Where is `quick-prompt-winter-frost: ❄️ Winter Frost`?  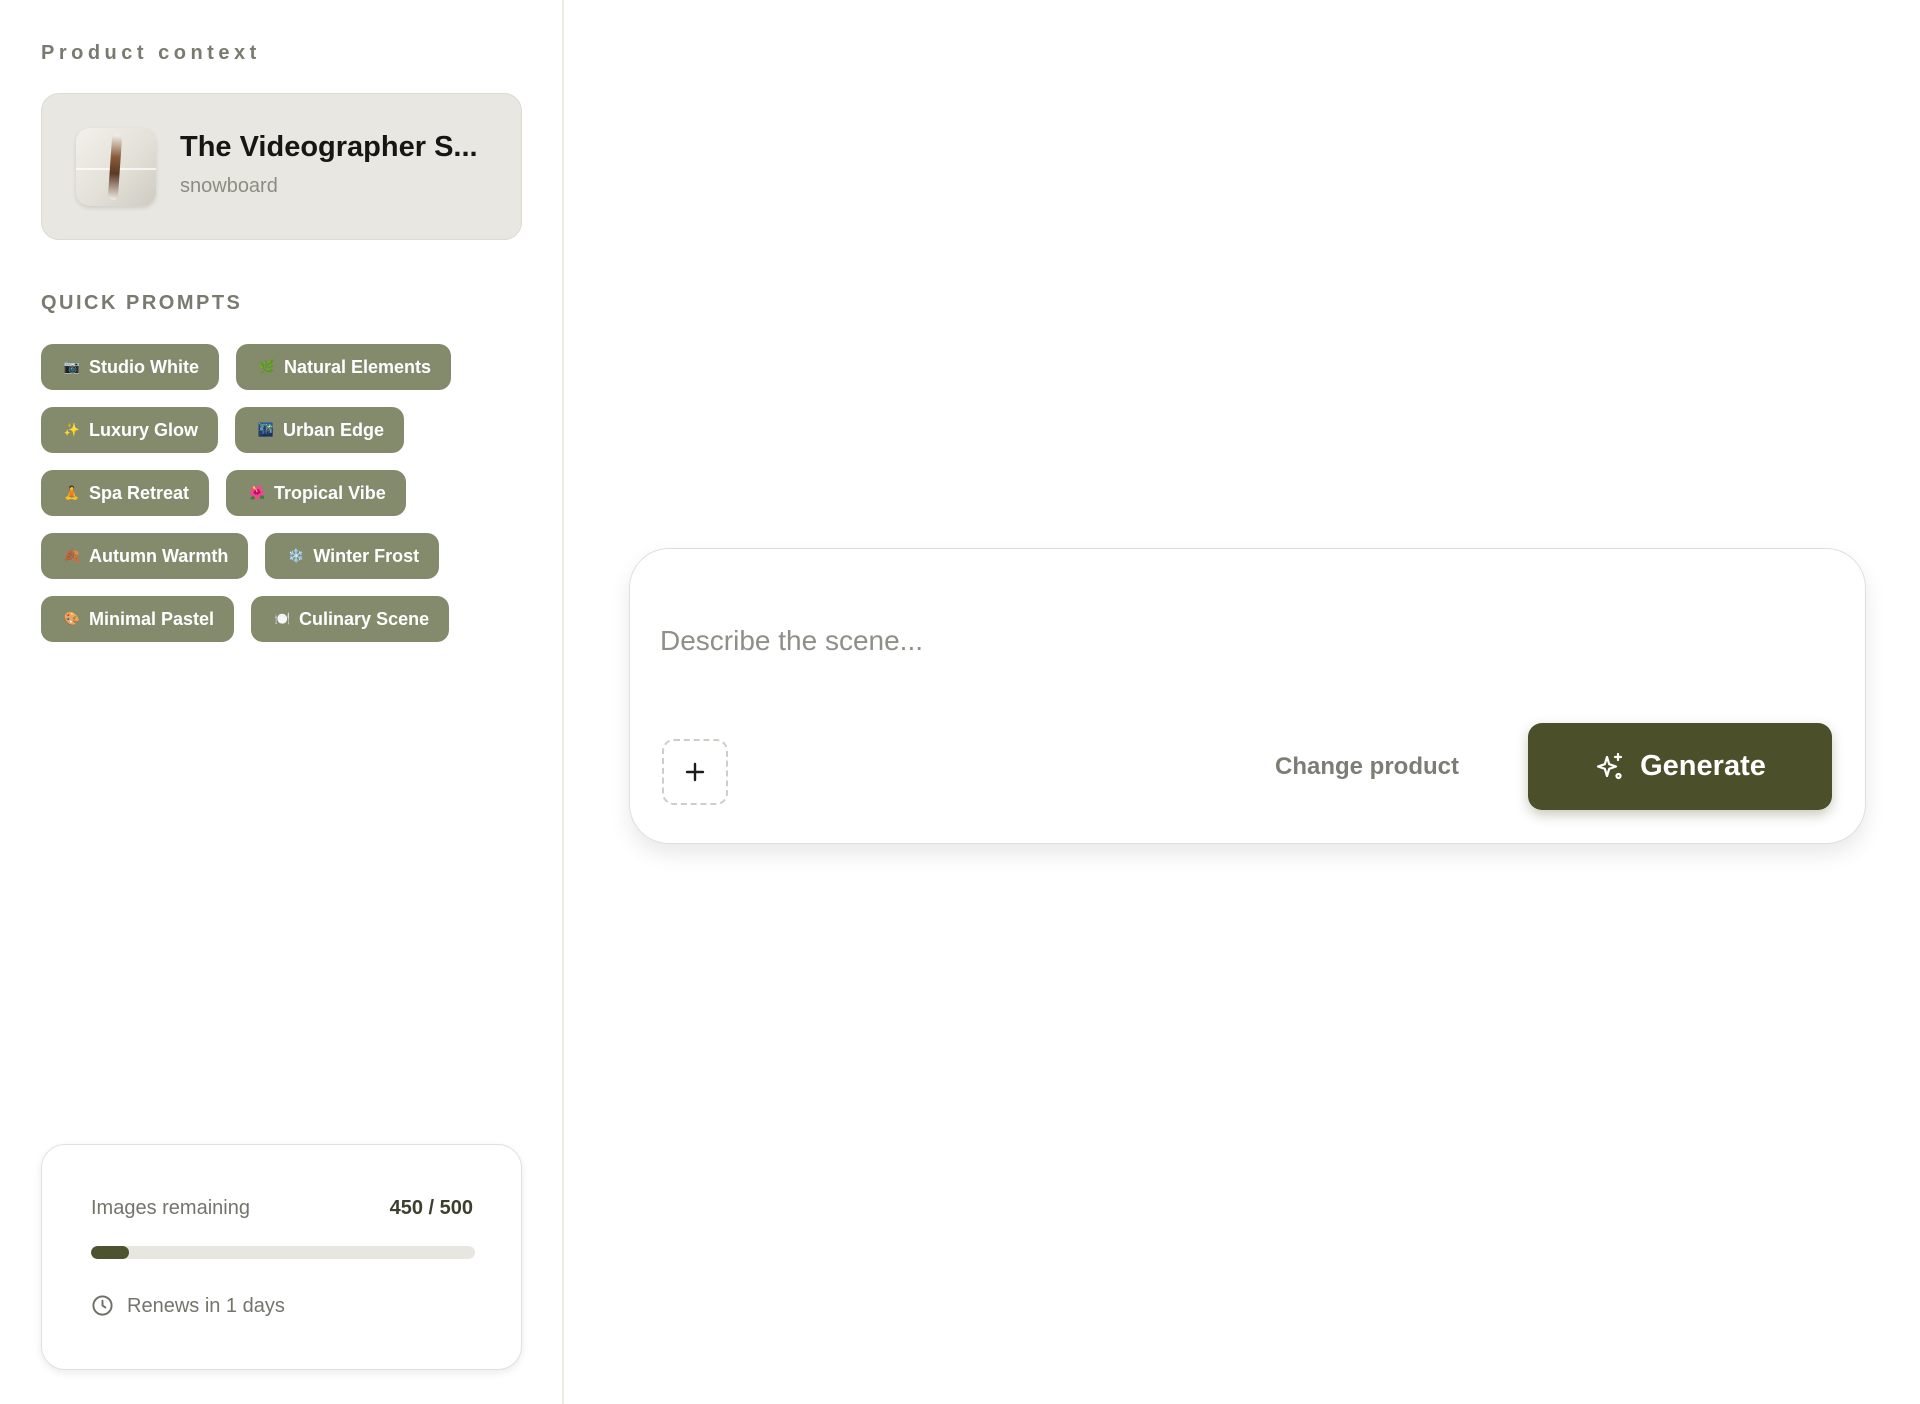
quick-prompt-winter-frost: ❄️ Winter Frost is located at coordinates (352, 556).